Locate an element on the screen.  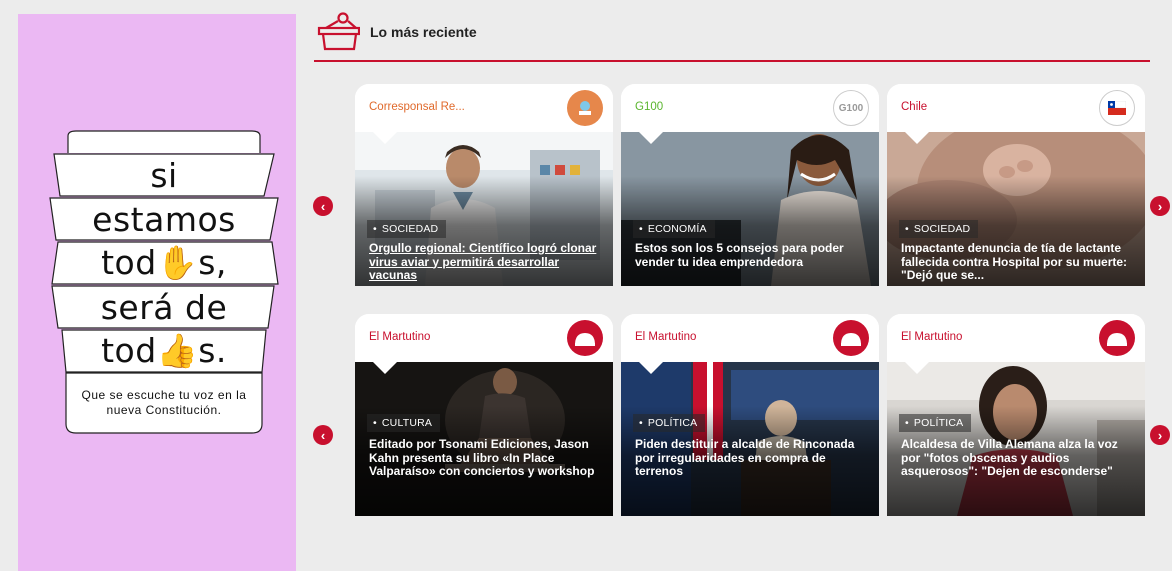
banner-line-1: si is located at coordinates (164, 175).